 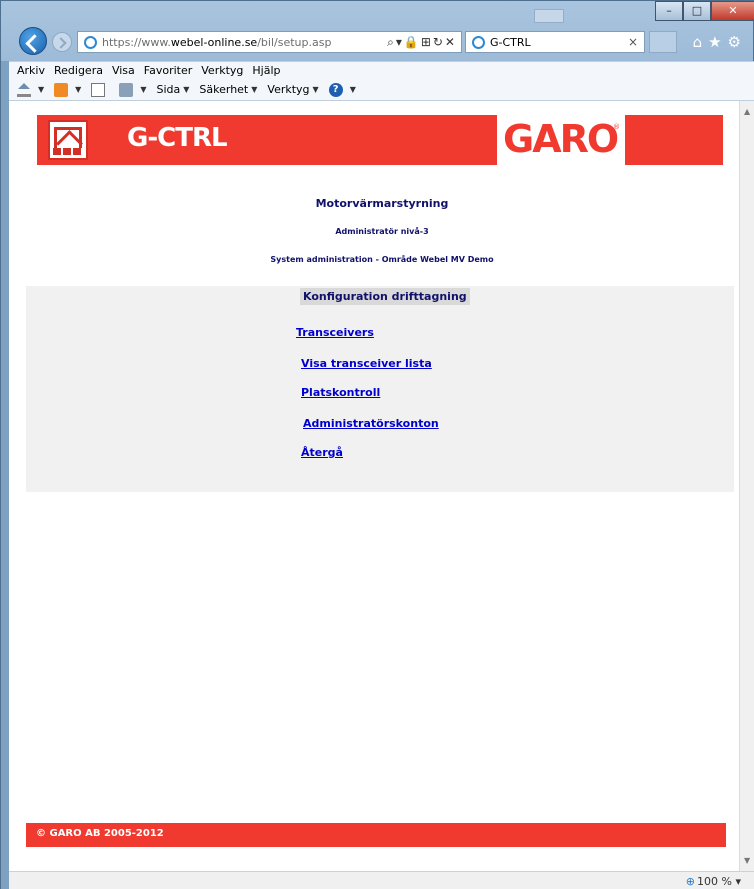 I want to click on print-icon, so click(x=126, y=89).